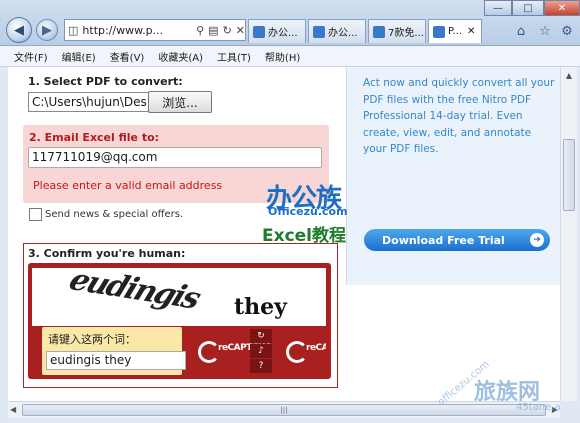 The height and width of the screenshot is (423, 580). Describe the element at coordinates (562, 8) in the screenshot. I see `close-button: ✕` at that location.